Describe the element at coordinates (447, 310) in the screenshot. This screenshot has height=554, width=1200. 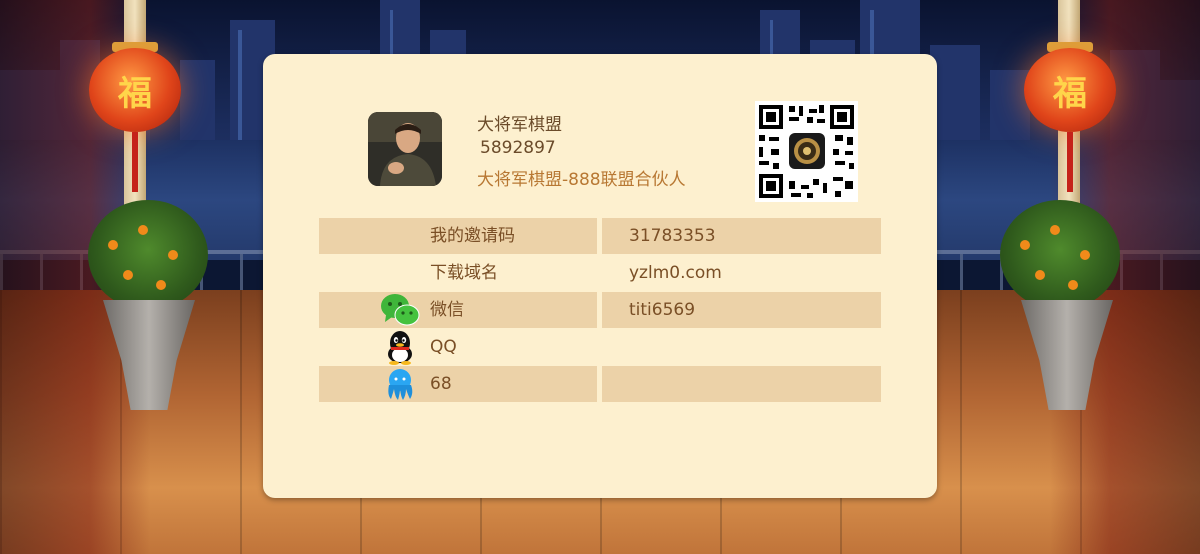
I see `wechat-label: 微信` at that location.